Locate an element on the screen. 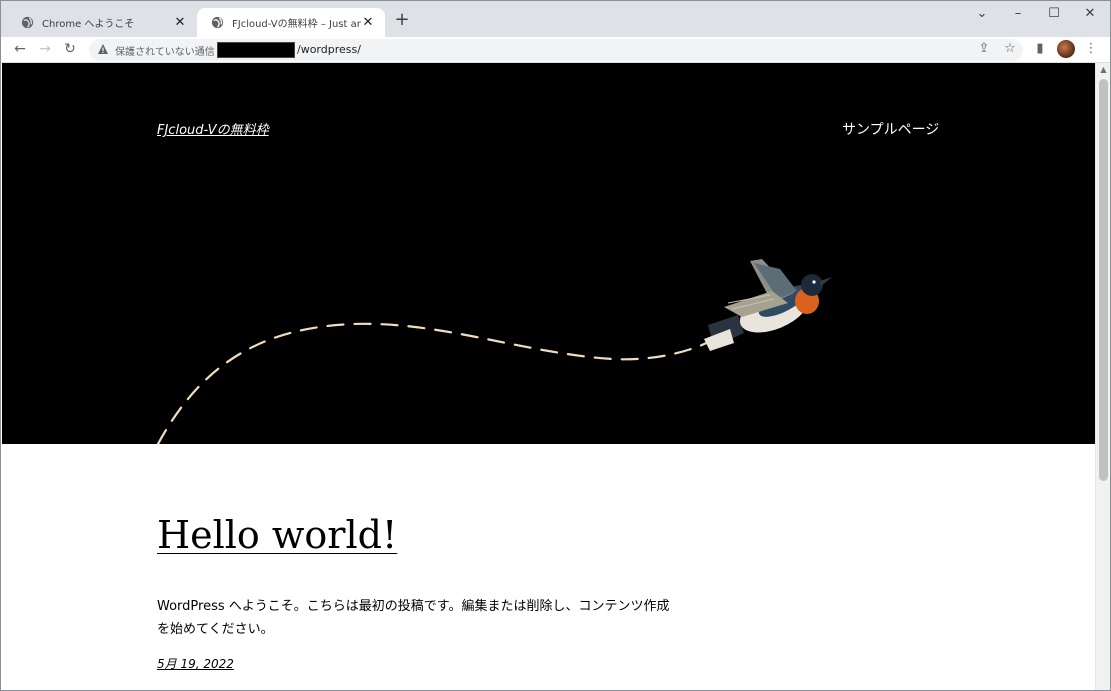 The image size is (1111, 691). redacted-host is located at coordinates (256, 50).